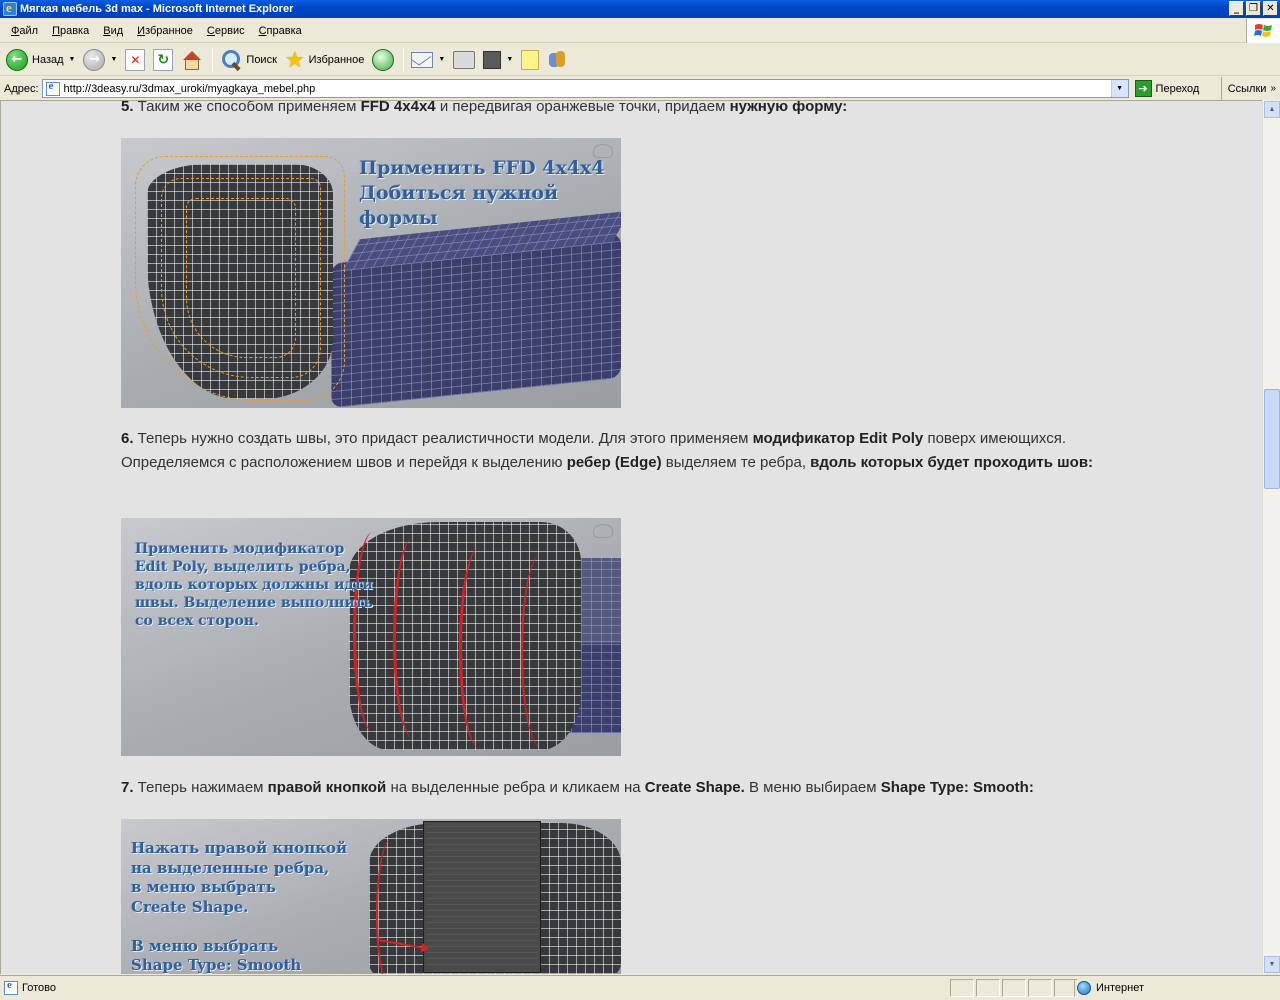 The height and width of the screenshot is (1000, 1280). I want to click on ffd-lattice, so click(241, 278).